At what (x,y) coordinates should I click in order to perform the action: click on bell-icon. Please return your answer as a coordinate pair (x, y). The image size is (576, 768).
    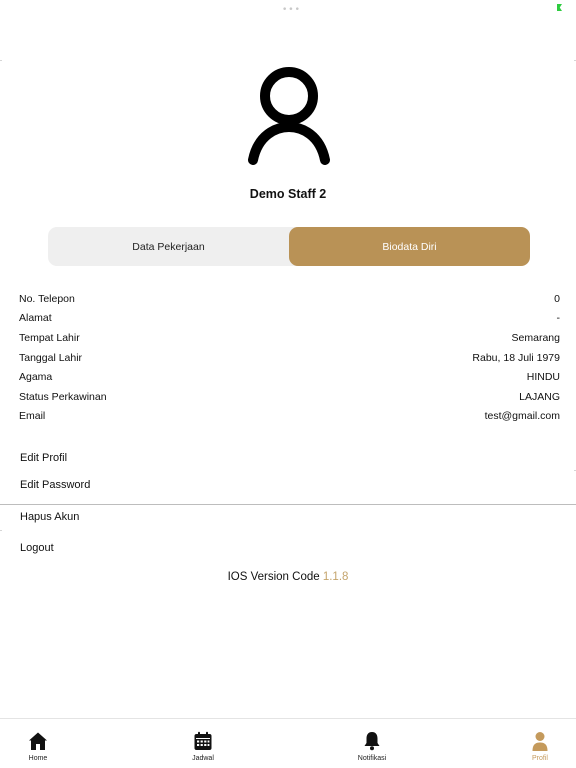
    Looking at the image, I should click on (372, 741).